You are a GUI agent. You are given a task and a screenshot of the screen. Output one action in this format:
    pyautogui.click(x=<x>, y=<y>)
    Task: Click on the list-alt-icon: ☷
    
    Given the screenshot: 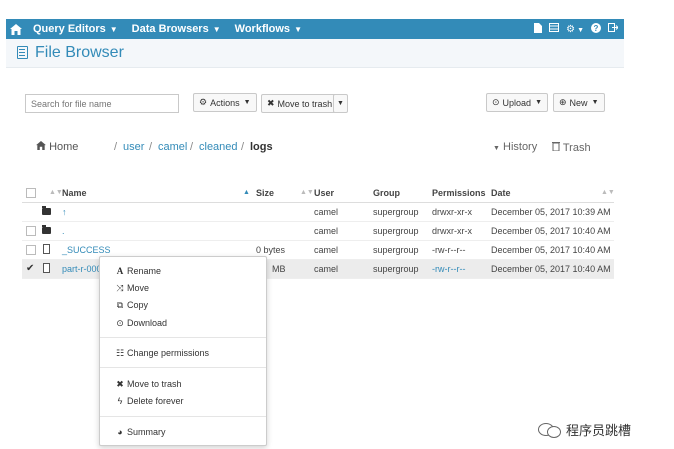 What is the action you would take?
    pyautogui.click(x=120, y=352)
    